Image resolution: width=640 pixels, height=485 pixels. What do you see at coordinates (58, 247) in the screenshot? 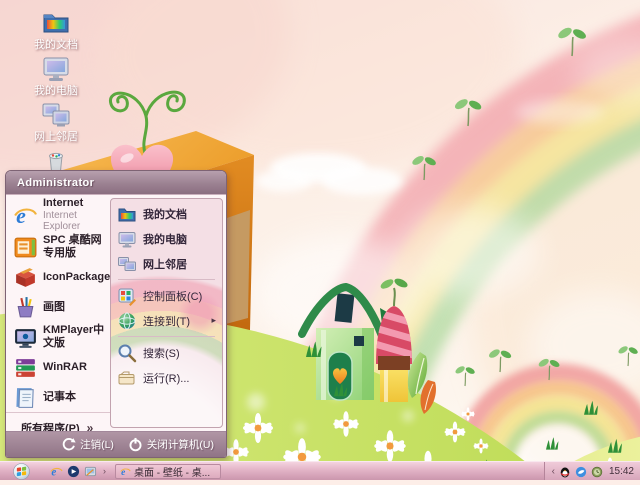
I see `menu-item-spc: SPC 桌酷网专用版` at bounding box center [58, 247].